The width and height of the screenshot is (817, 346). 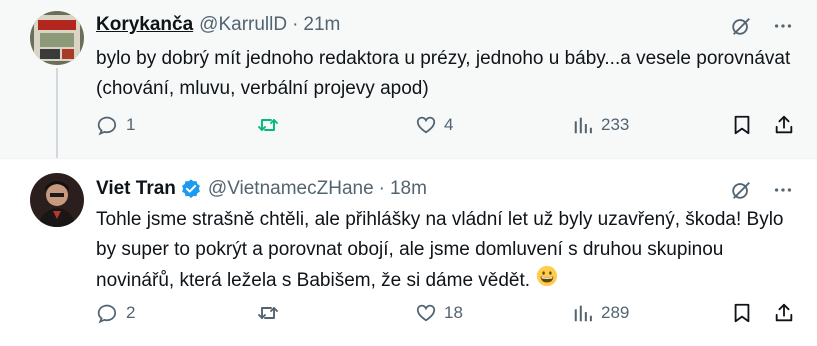 I want to click on like-count: 4, so click(x=449, y=124).